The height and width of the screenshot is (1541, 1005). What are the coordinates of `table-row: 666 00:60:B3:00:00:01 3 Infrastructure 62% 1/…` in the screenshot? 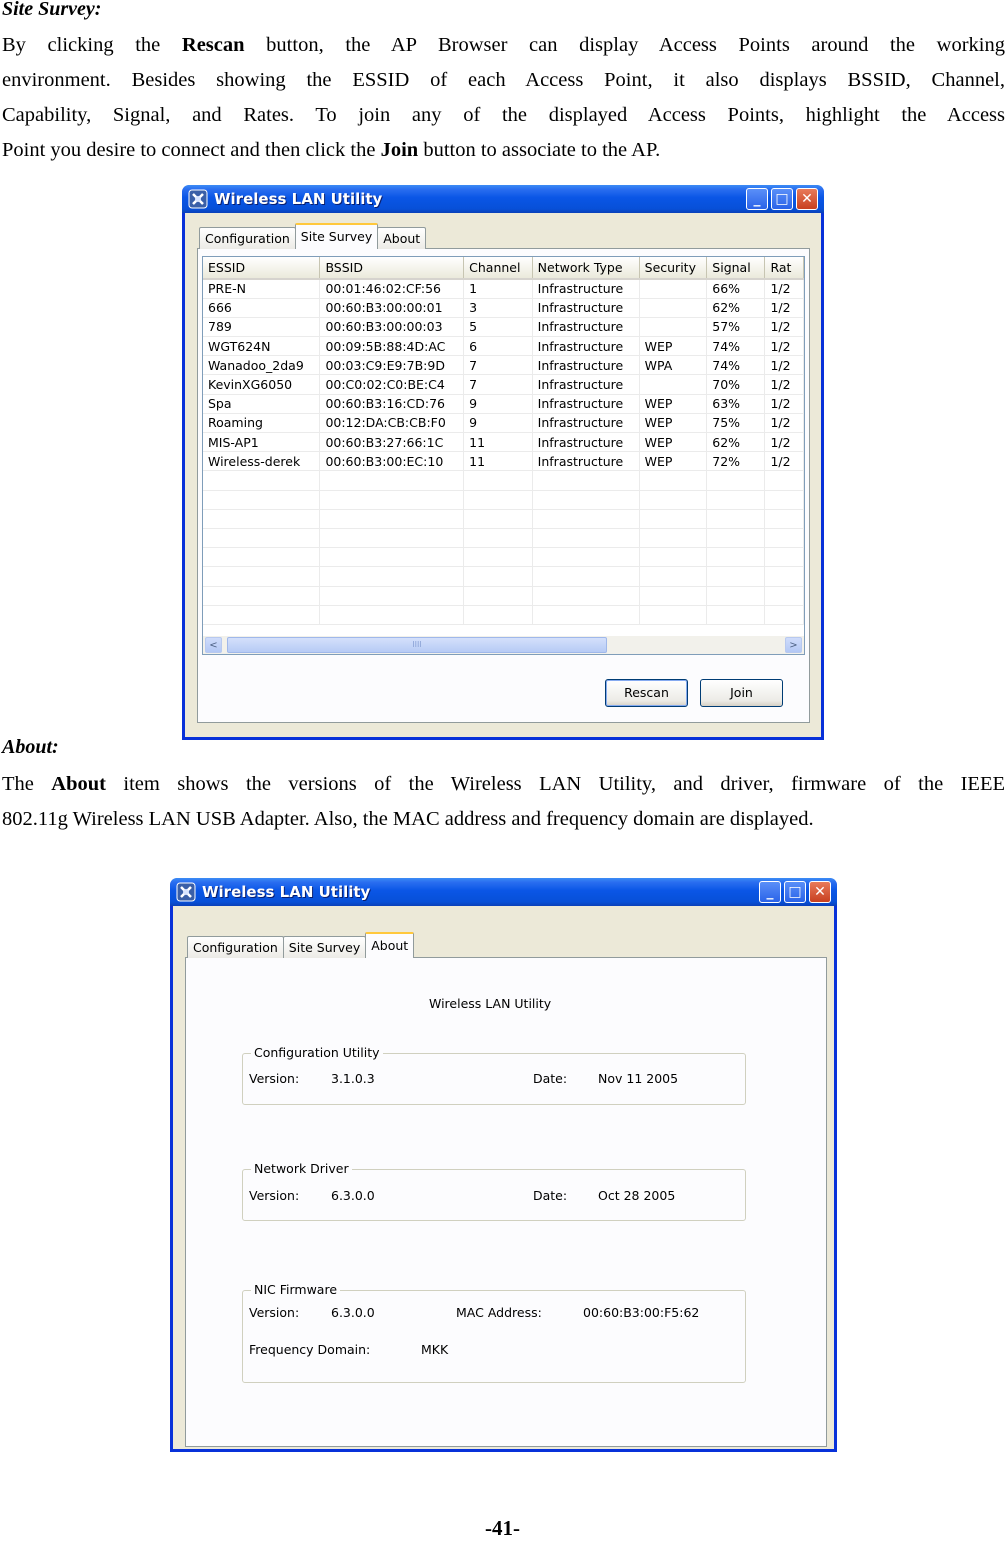 It's located at (503, 308).